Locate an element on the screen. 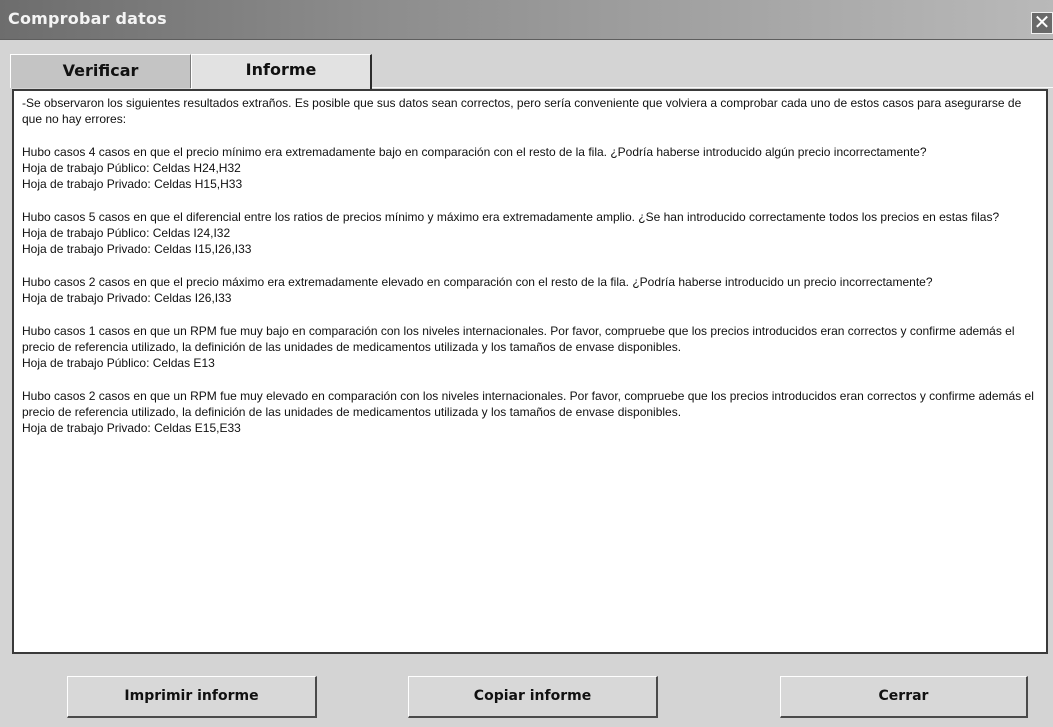 The width and height of the screenshot is (1053, 727). section-cells: Hoja de trabajo Público: Celdas H24,H32 is located at coordinates (131, 168).